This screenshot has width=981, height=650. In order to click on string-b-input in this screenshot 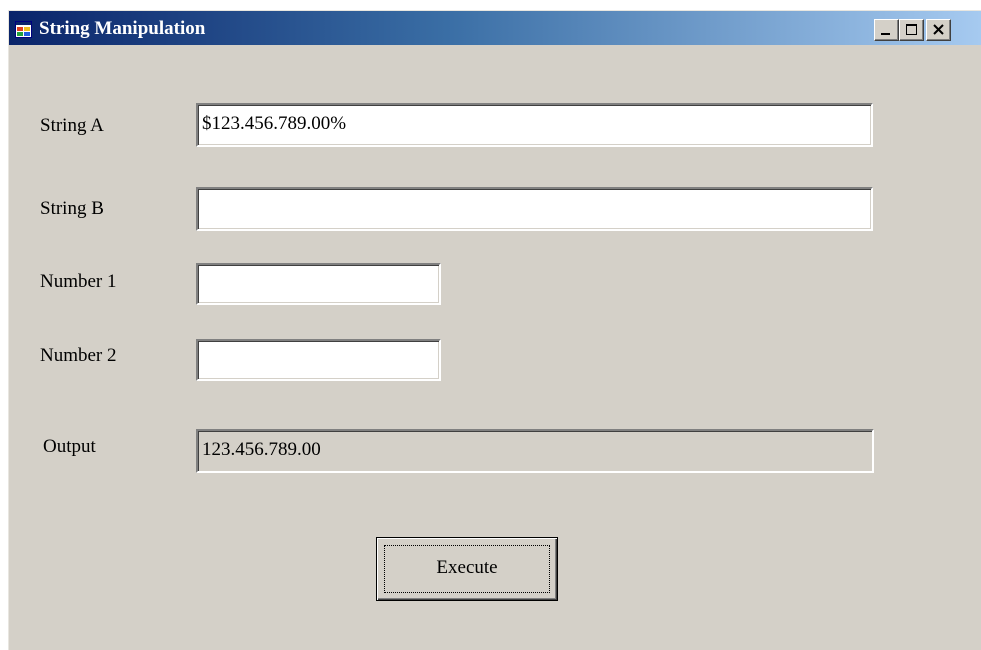, I will do `click(534, 209)`.